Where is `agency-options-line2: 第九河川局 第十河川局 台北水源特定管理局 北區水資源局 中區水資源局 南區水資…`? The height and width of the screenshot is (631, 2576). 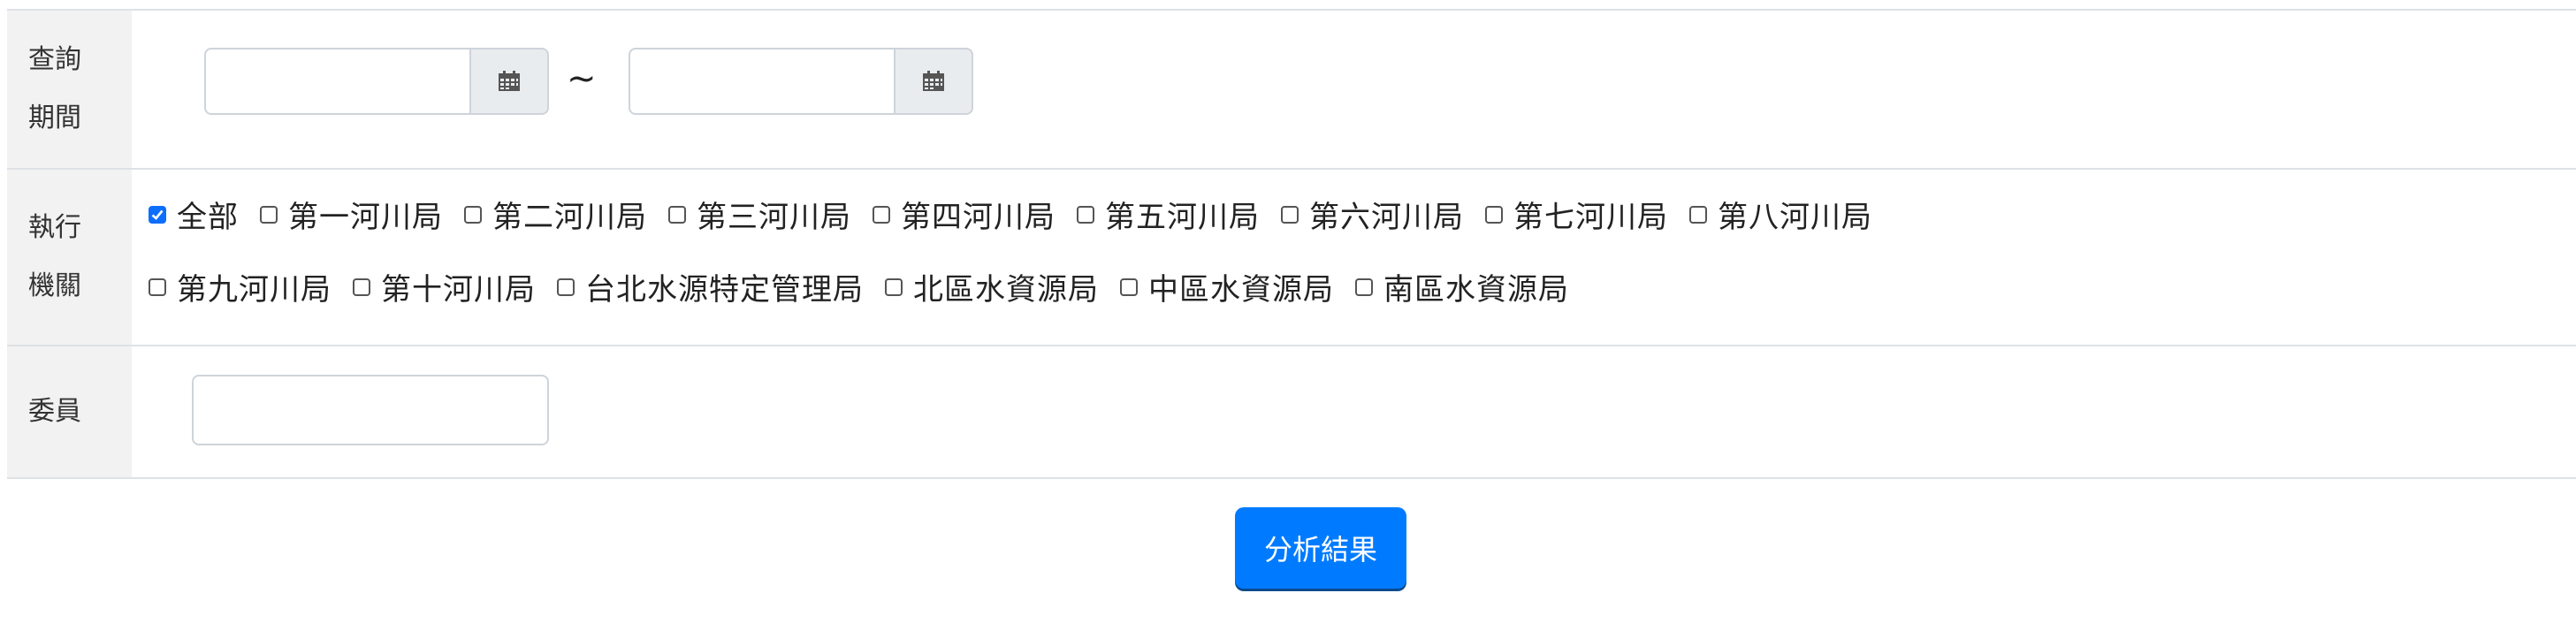 agency-options-line2: 第九河川局 第十河川局 台北水源特定管理局 北區水資源局 中區水資源局 南區水資… is located at coordinates (869, 286).